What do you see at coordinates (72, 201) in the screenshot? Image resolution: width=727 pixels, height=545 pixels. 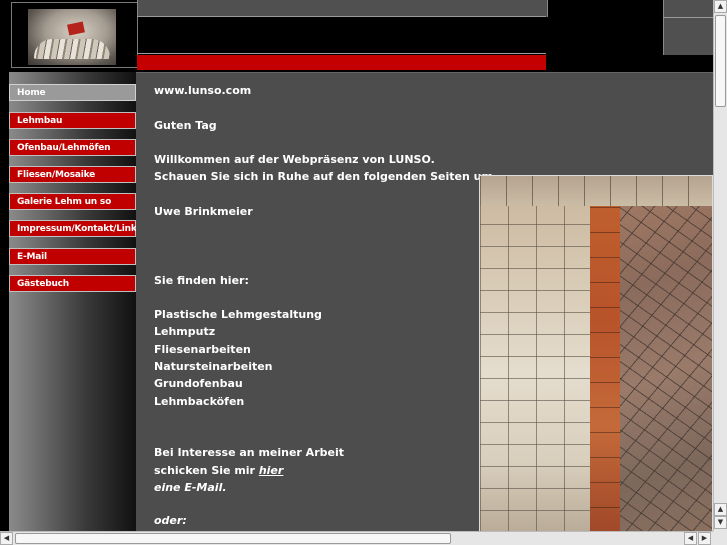 I see `nav-galerie: Galerie Lehm un so` at bounding box center [72, 201].